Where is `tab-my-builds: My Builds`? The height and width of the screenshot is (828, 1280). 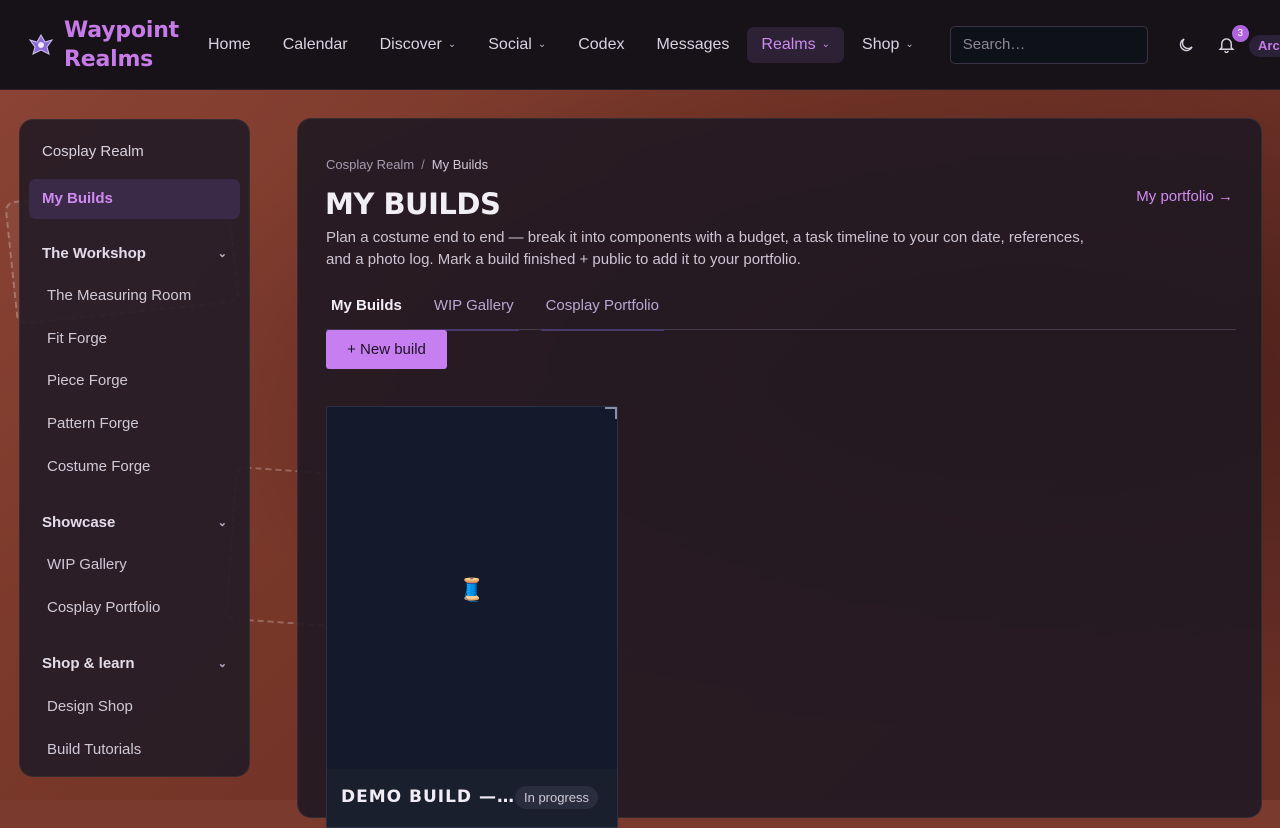
tab-my-builds: My Builds is located at coordinates (366, 310).